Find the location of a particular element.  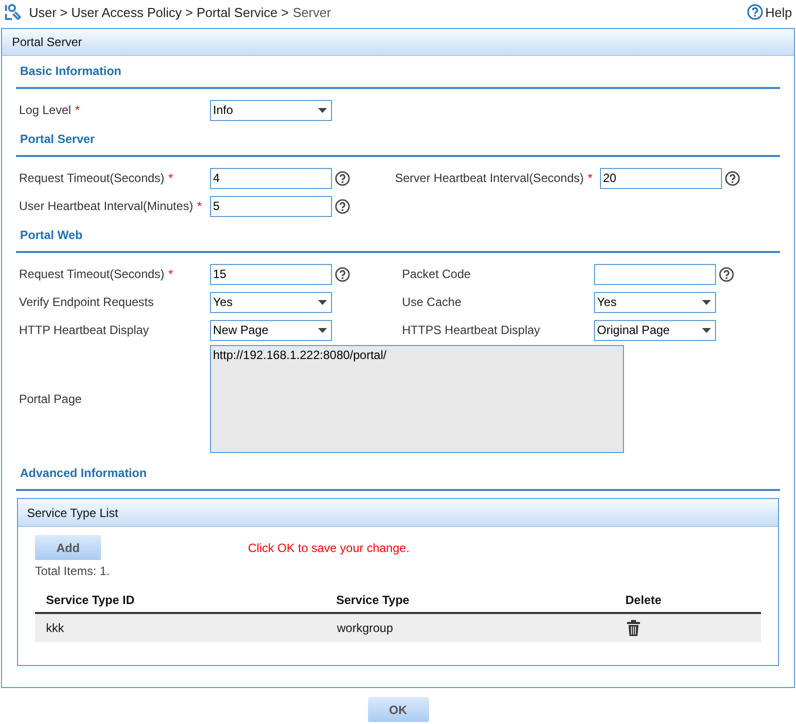

text-area: http://192.168.1.222:8080/portal/ is located at coordinates (417, 399).